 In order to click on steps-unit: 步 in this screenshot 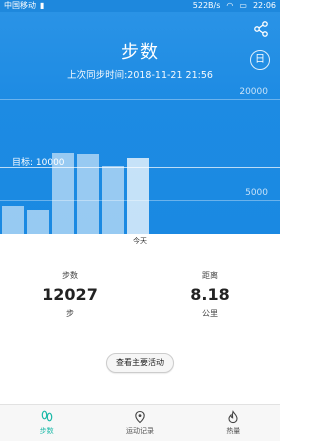, I will do `click(70, 313)`.